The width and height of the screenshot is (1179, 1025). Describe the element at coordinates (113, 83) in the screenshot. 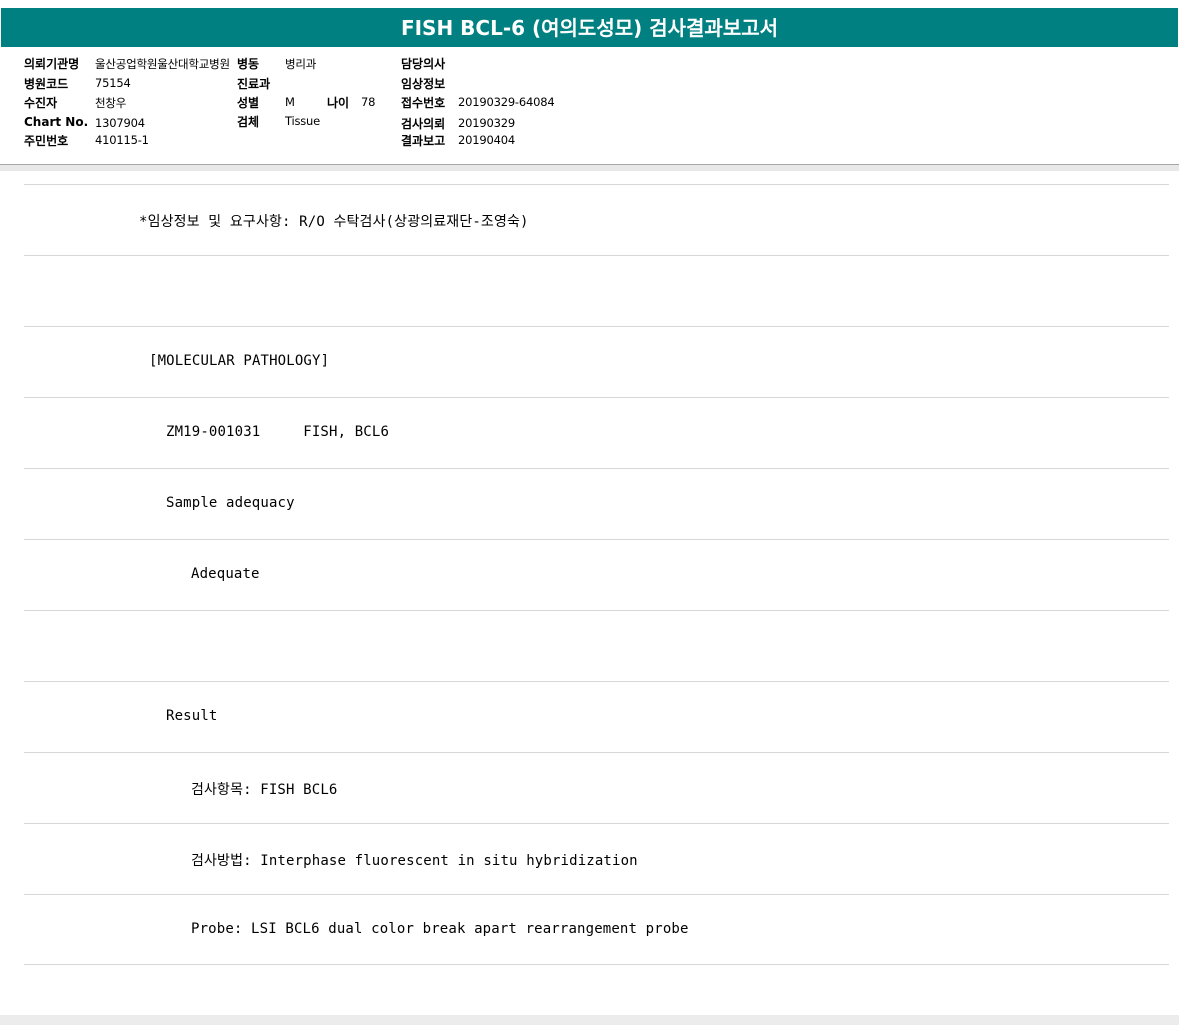

I see `hospital-code-value: 75154` at that location.